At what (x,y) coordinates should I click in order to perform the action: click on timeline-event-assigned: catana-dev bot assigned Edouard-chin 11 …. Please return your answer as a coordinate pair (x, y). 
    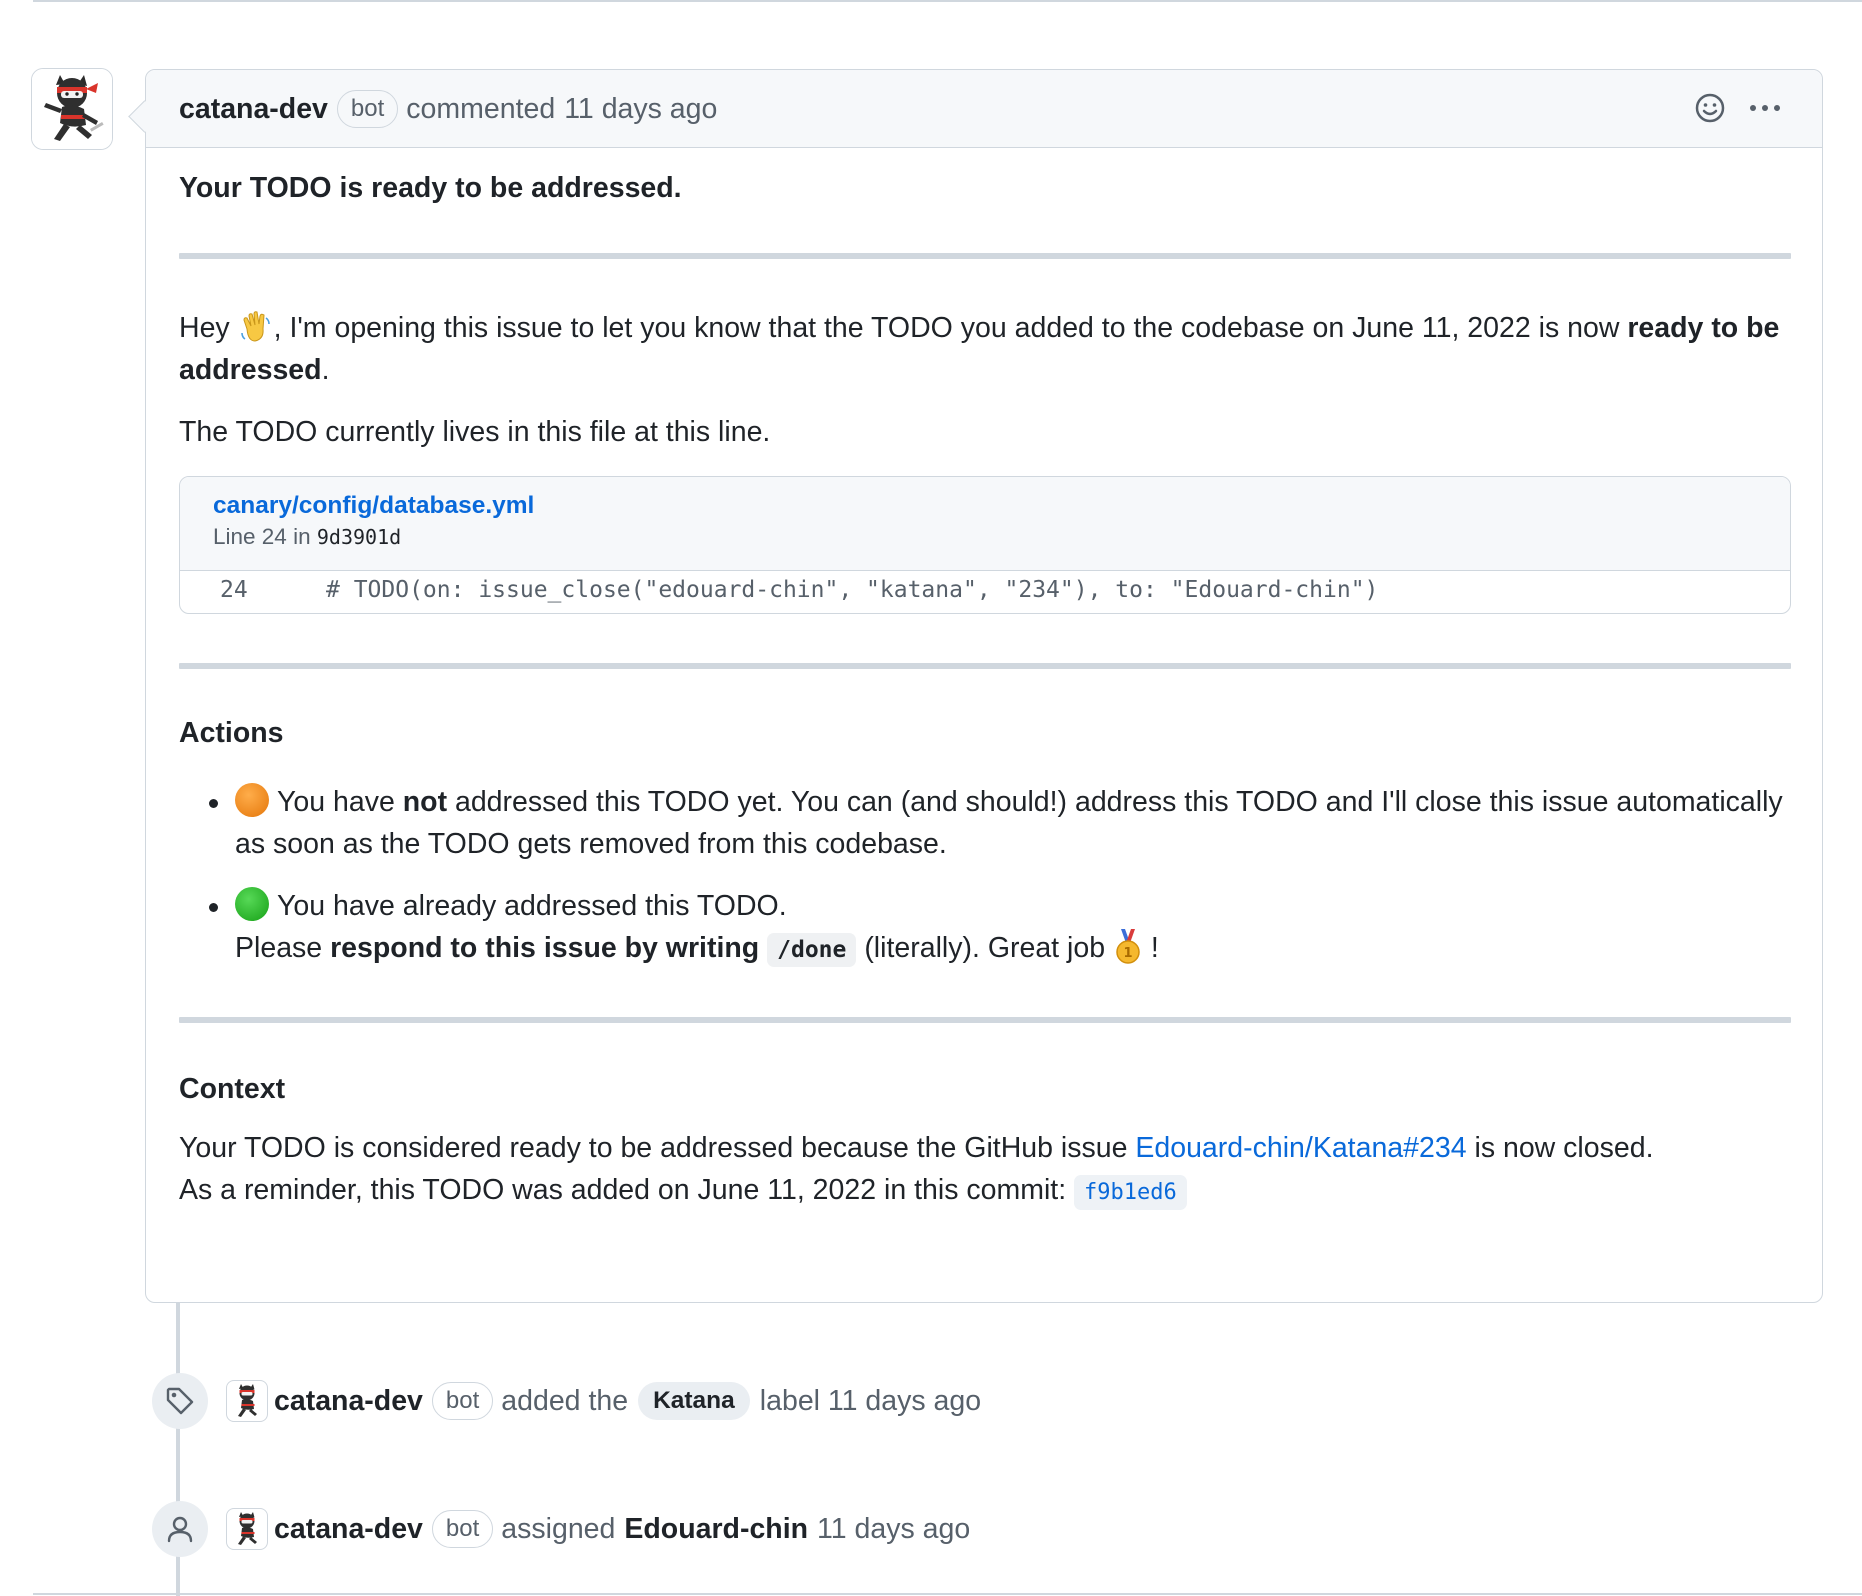
    Looking at the image, I should click on (561, 1529).